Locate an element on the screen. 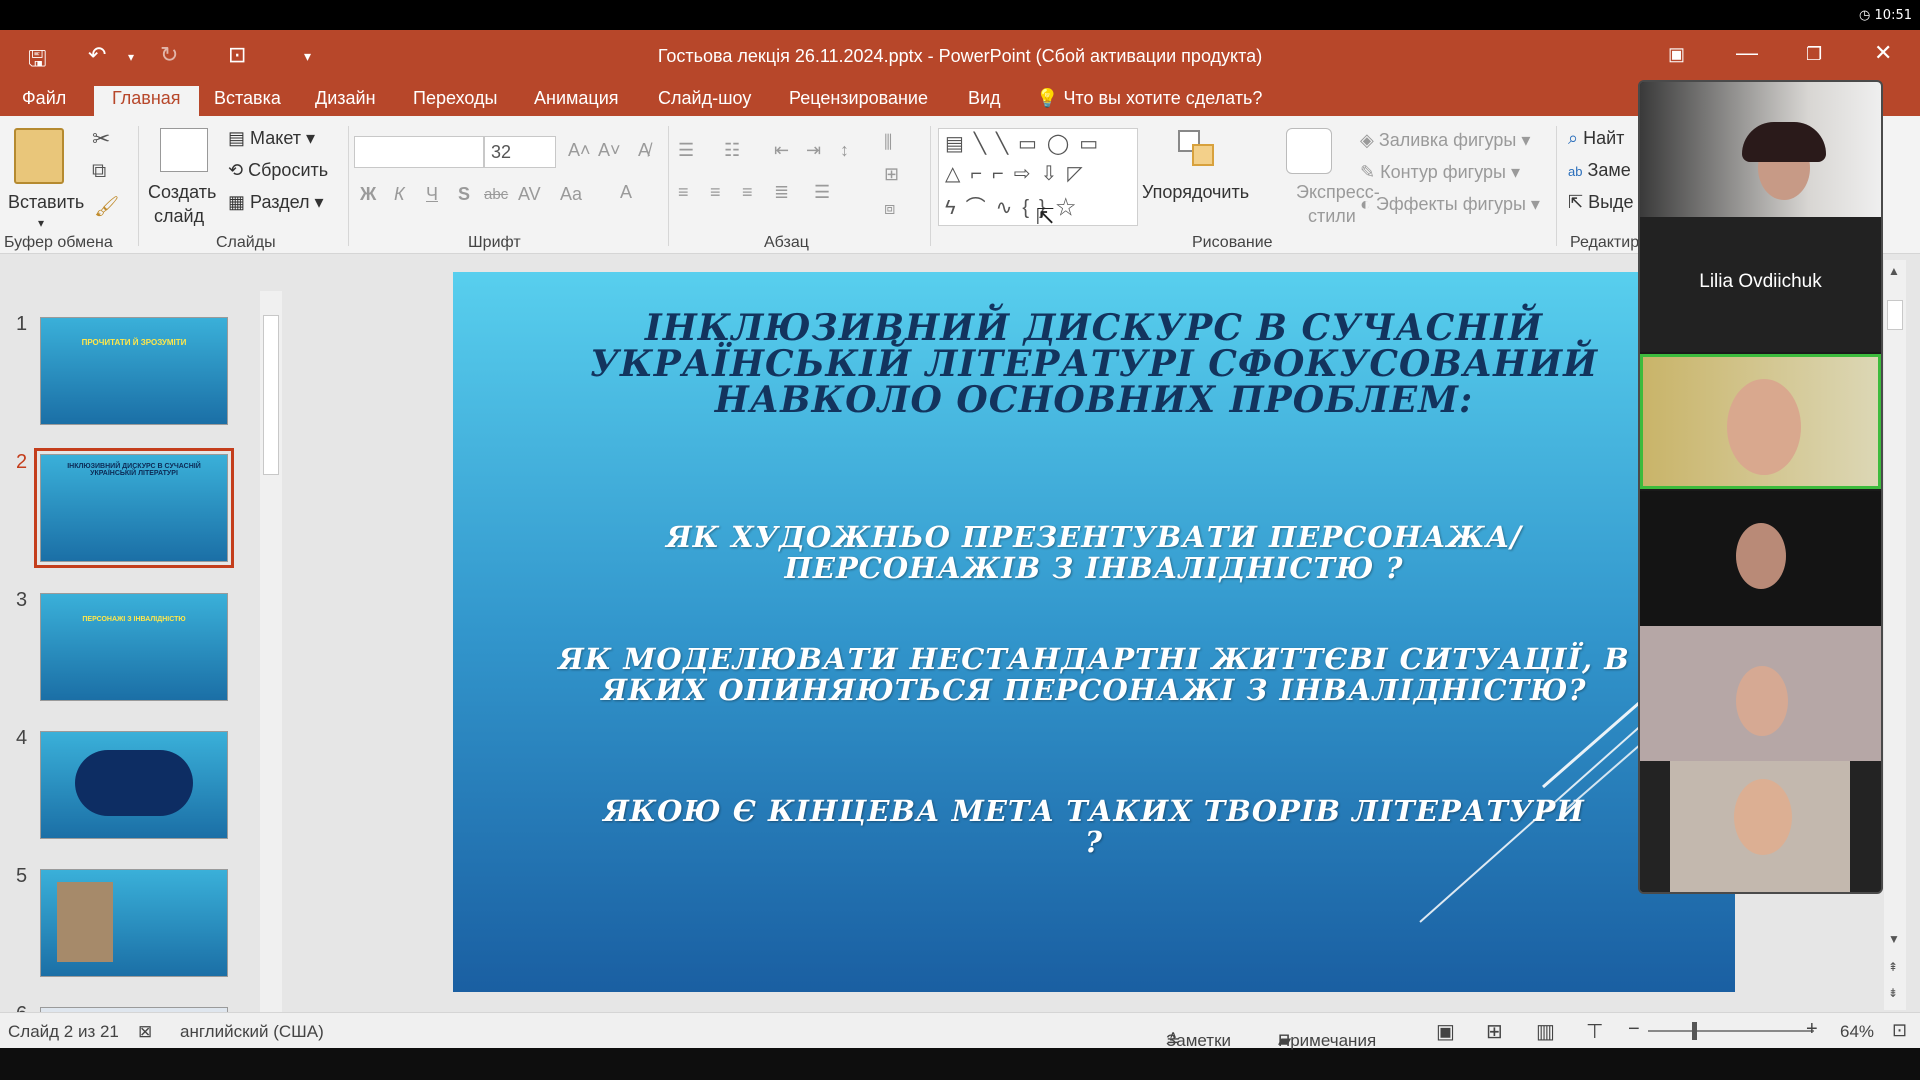 This screenshot has height=1080, width=1920. tab-file: Файл is located at coordinates (44, 98).